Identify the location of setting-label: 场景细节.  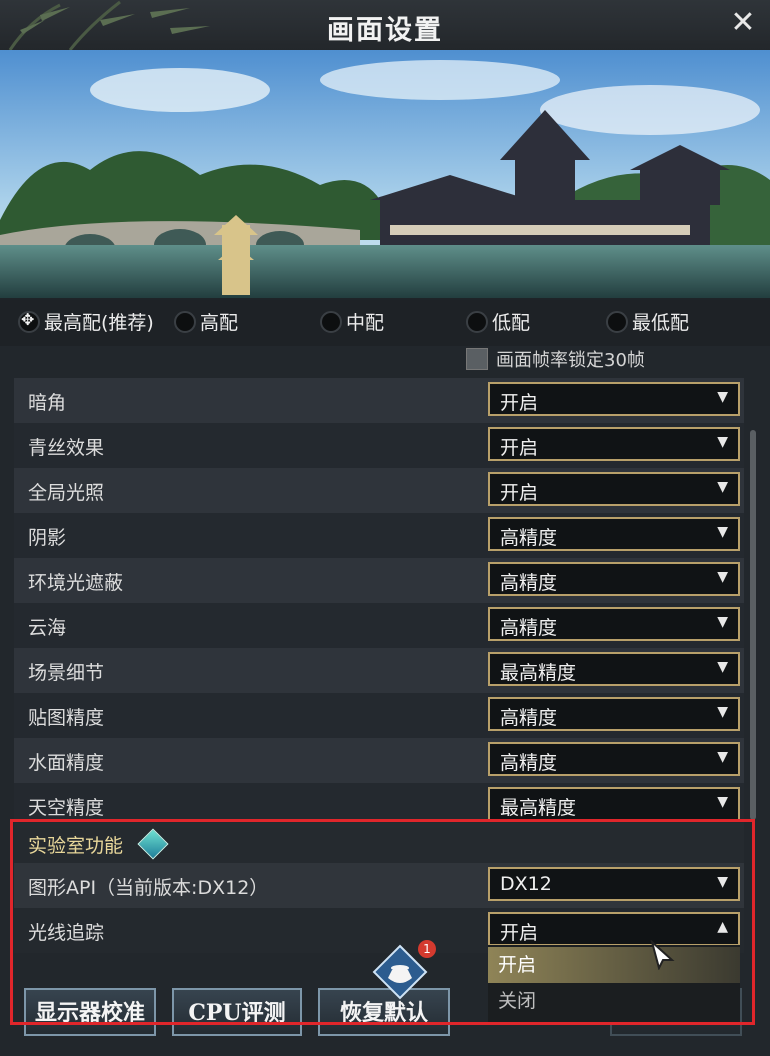
(66, 673).